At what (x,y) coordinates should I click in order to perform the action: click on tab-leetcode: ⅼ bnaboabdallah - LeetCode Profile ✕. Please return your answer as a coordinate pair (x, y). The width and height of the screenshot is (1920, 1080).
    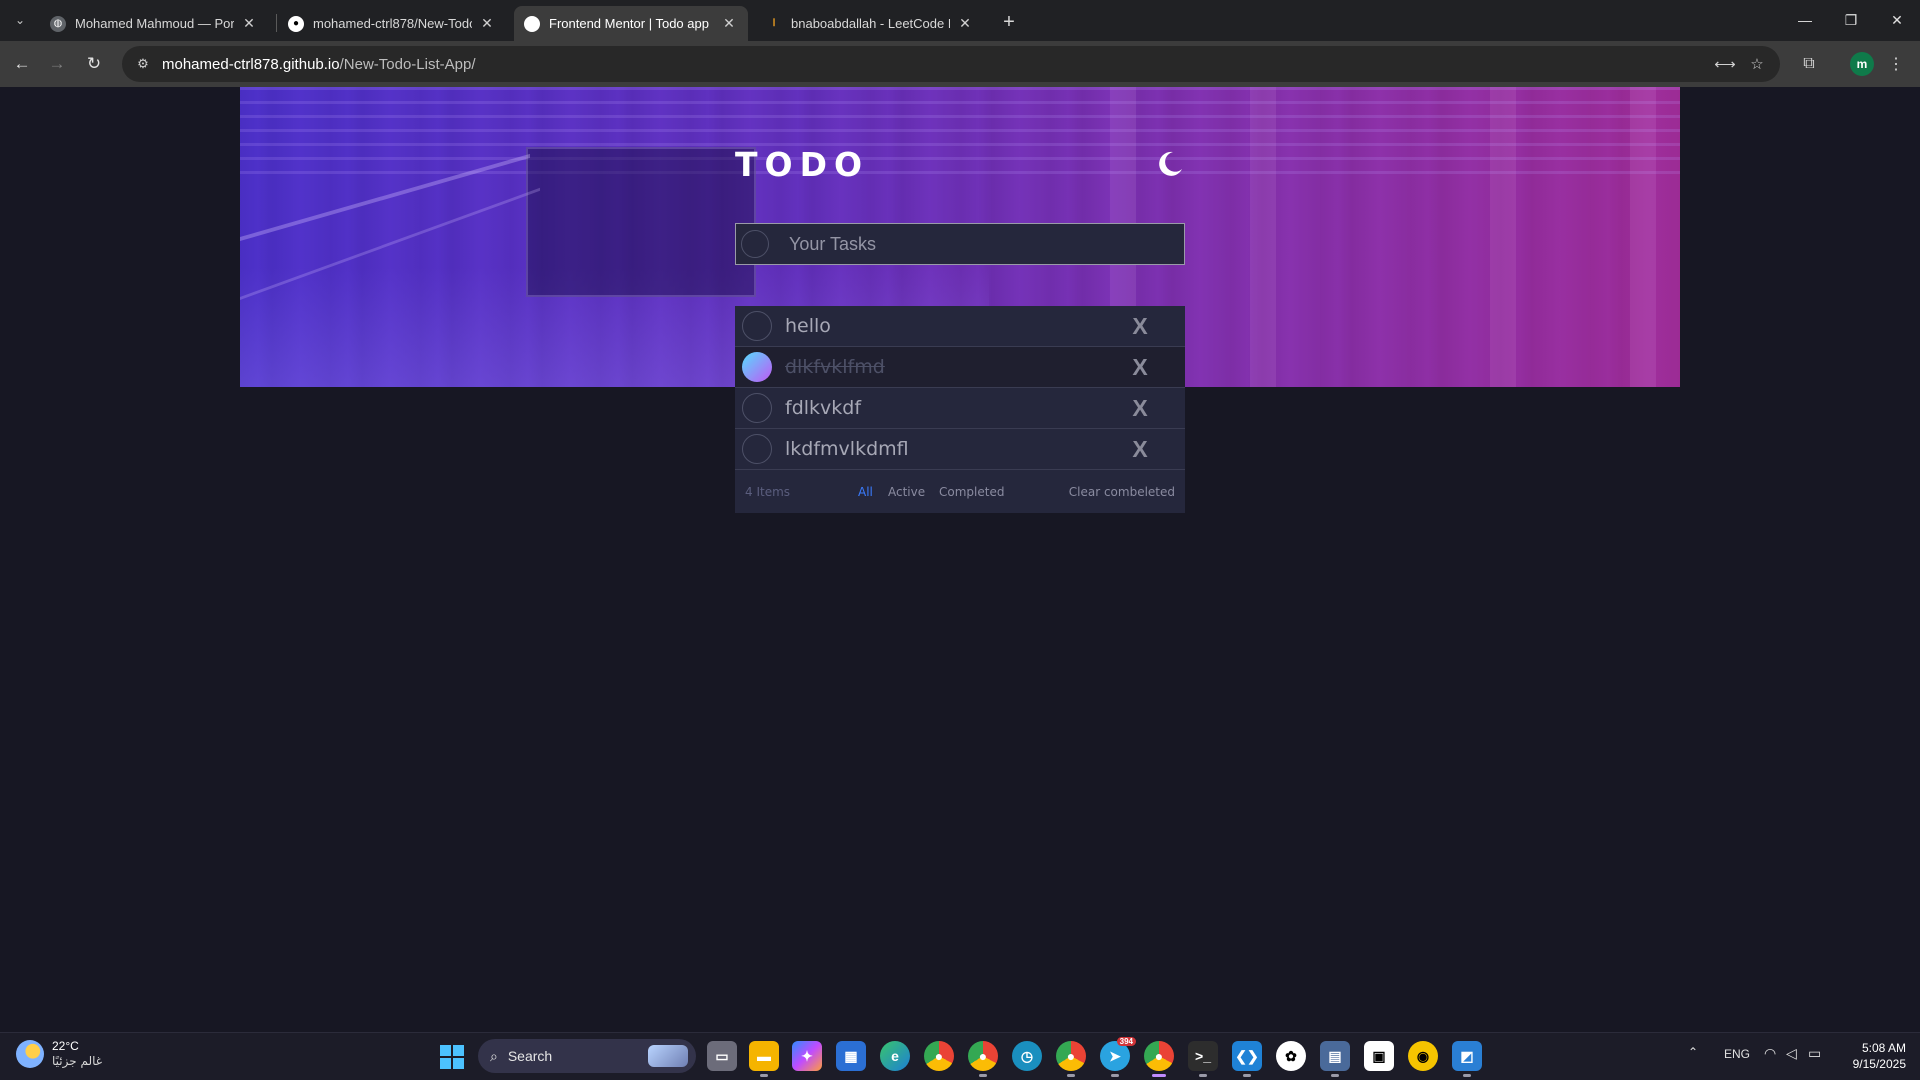
    Looking at the image, I should click on (870, 23).